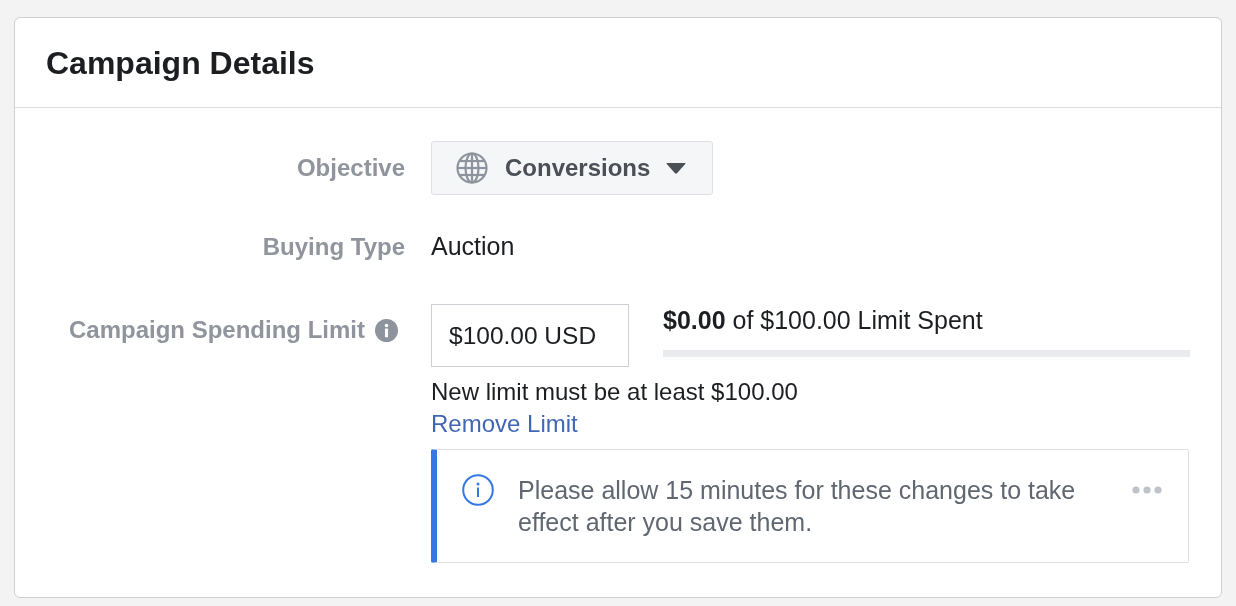 The image size is (1236, 606). I want to click on more-icon, so click(1147, 490).